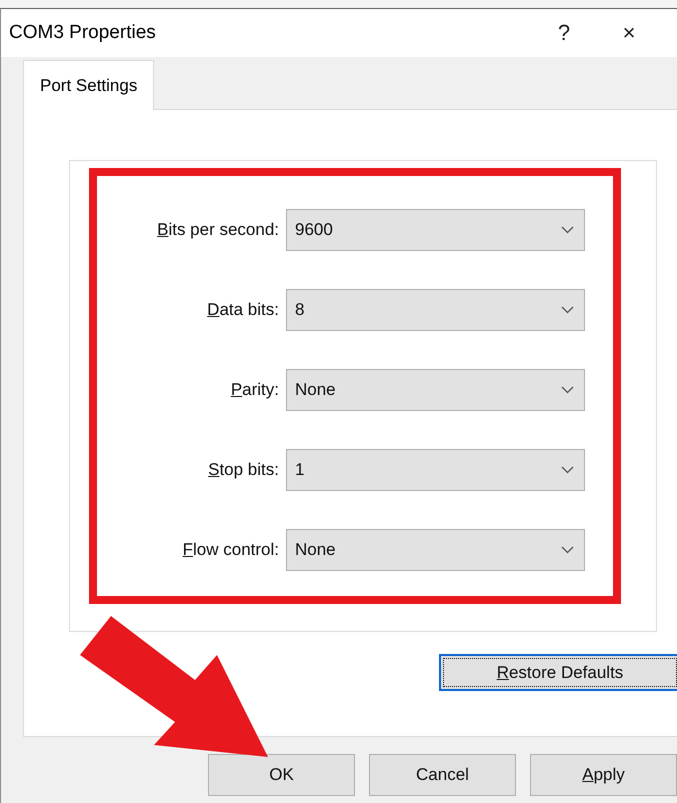 This screenshot has height=803, width=677. Describe the element at coordinates (217, 230) in the screenshot. I see `field-label: Bits per second:` at that location.